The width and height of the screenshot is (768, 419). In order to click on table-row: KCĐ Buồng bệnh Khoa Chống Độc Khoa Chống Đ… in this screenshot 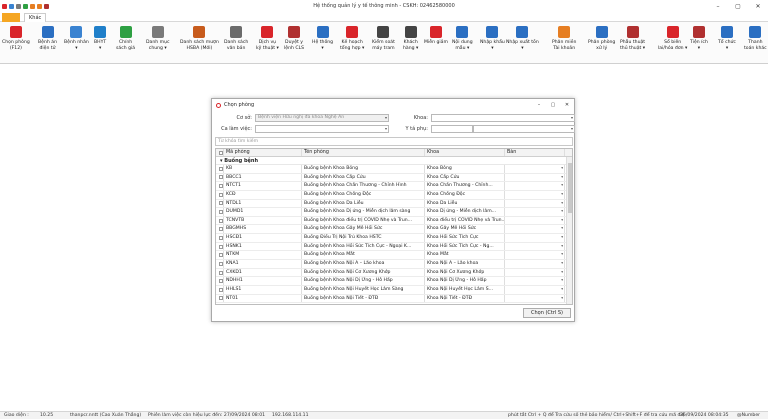, I will do `click(394, 195)`.